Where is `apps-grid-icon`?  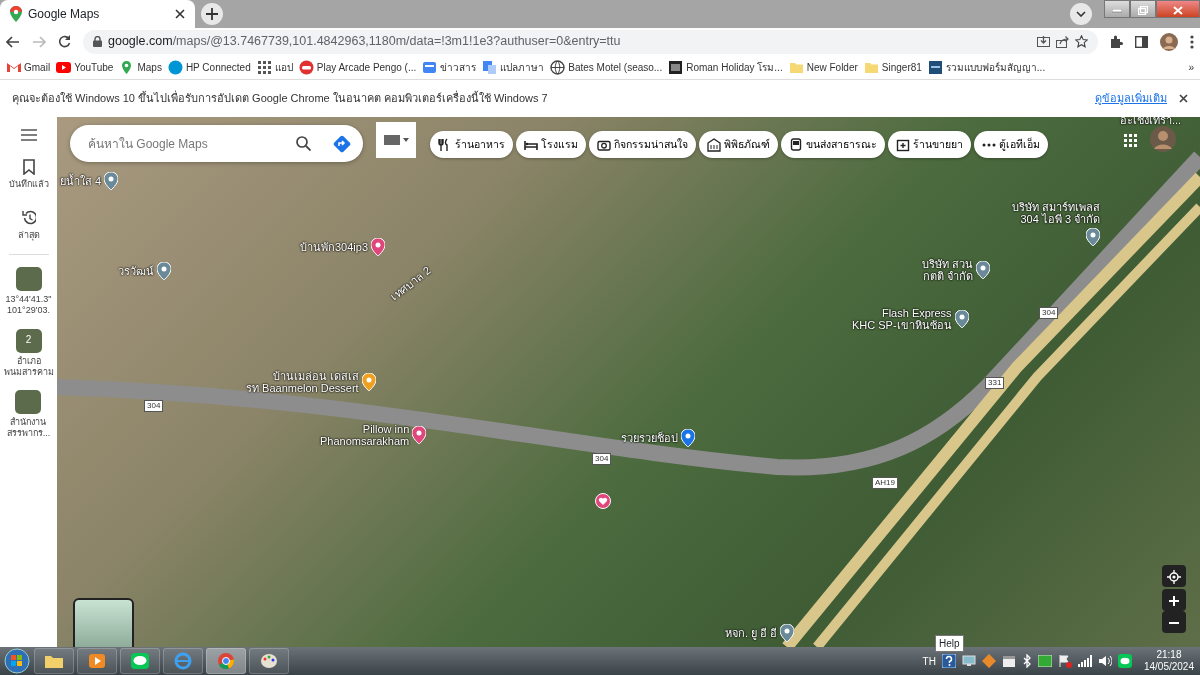 apps-grid-icon is located at coordinates (1130, 140).